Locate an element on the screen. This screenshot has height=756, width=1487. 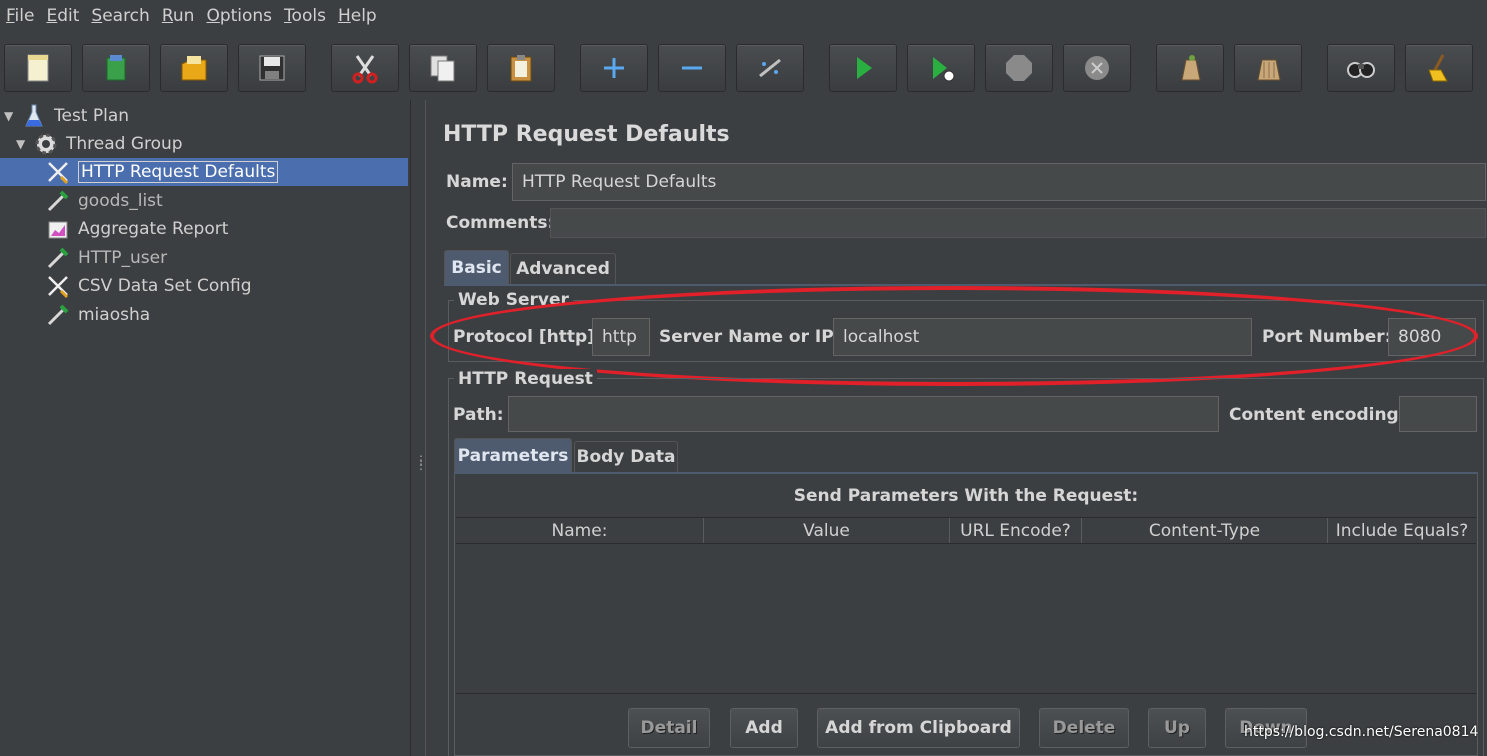
menu-file: File is located at coordinates (20, 16).